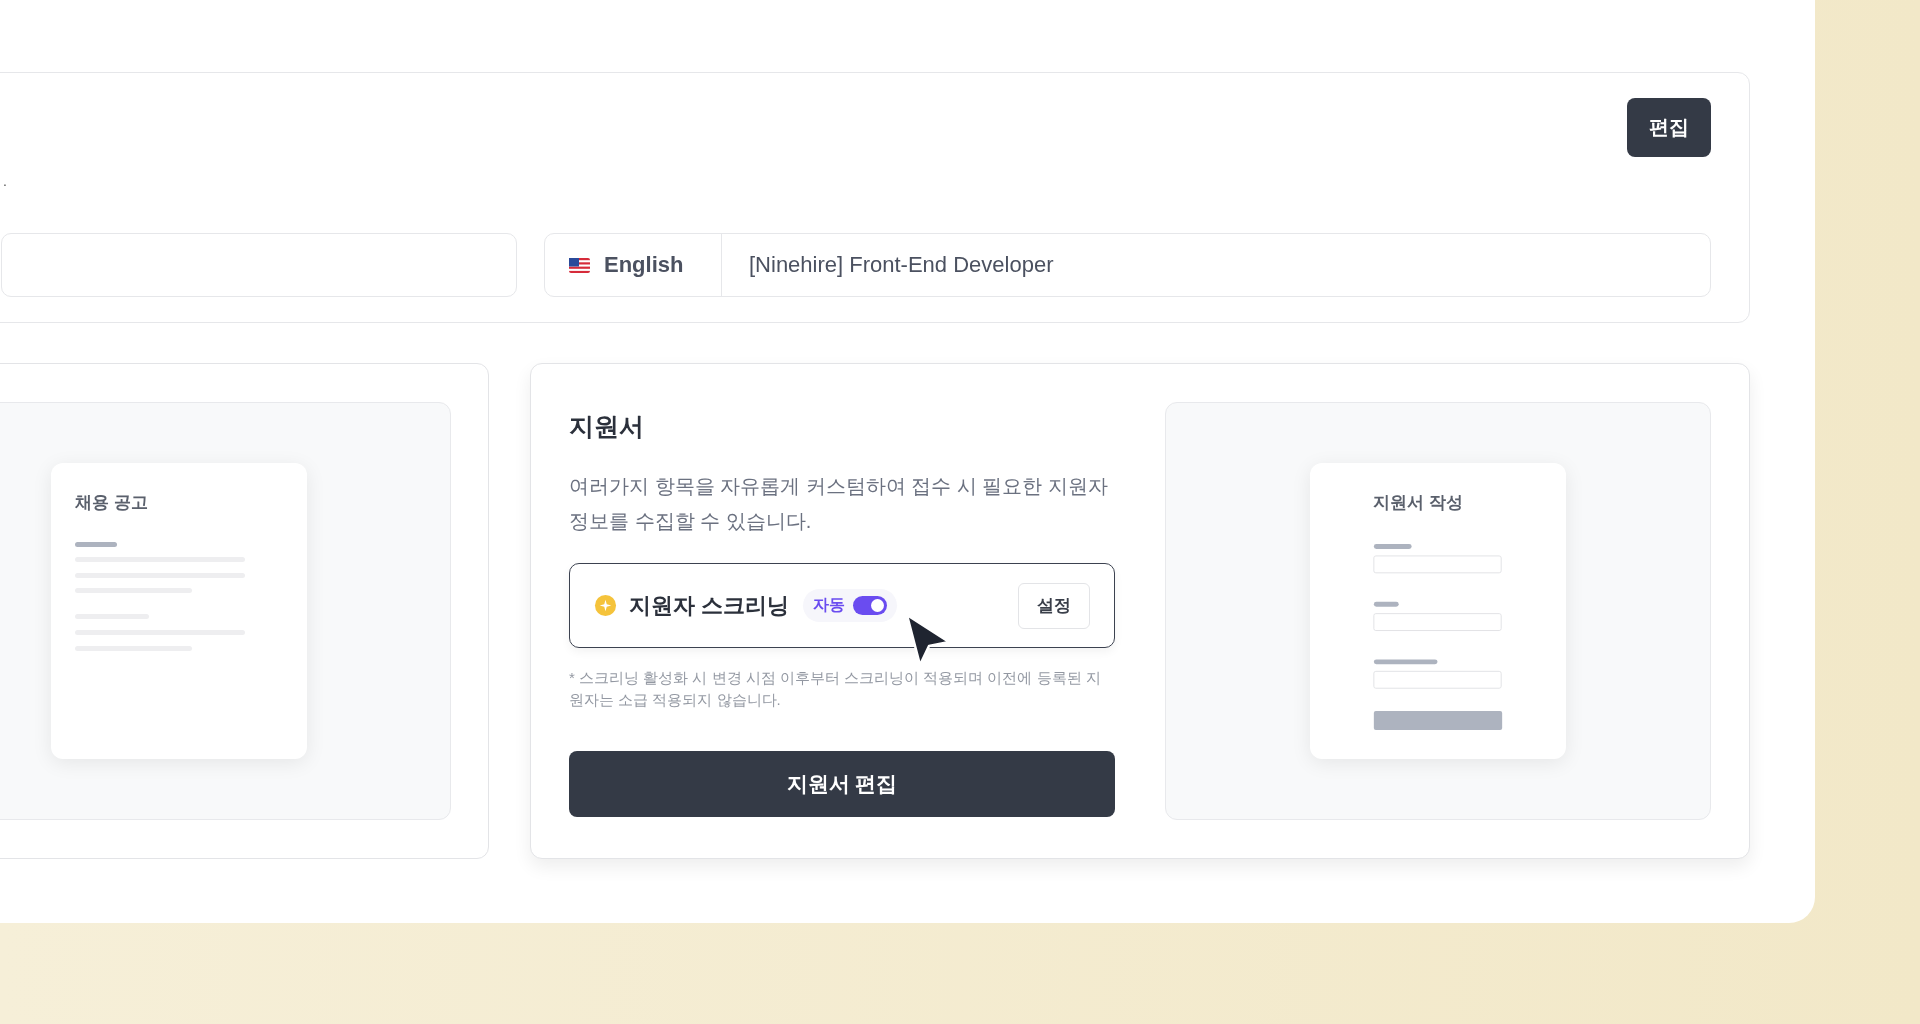 This screenshot has width=1920, height=1024. What do you see at coordinates (1418, 503) in the screenshot?
I see `preview-title: 지원서 작성` at bounding box center [1418, 503].